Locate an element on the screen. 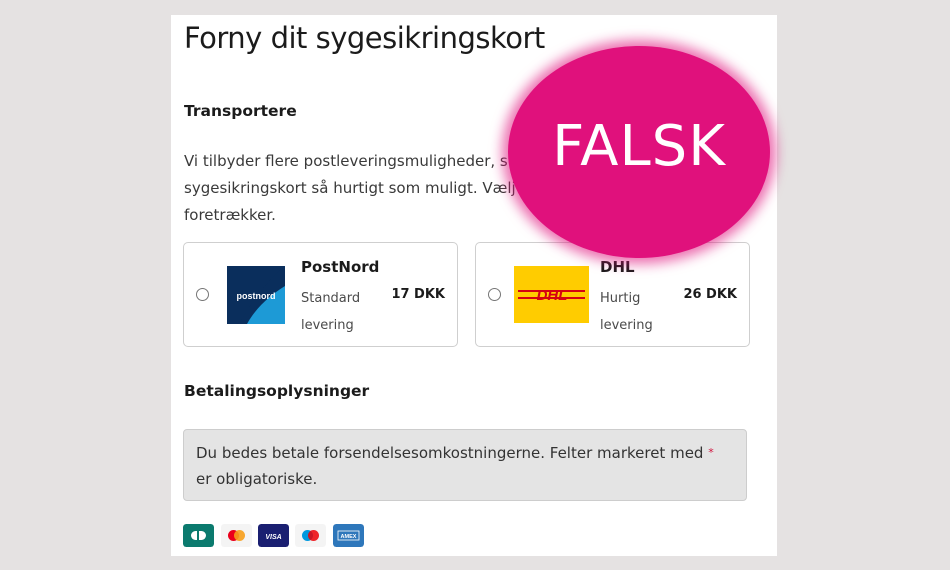 Image resolution: width=950 pixels, height=570 pixels. postnord-logo-text: postnord is located at coordinates (256, 296).